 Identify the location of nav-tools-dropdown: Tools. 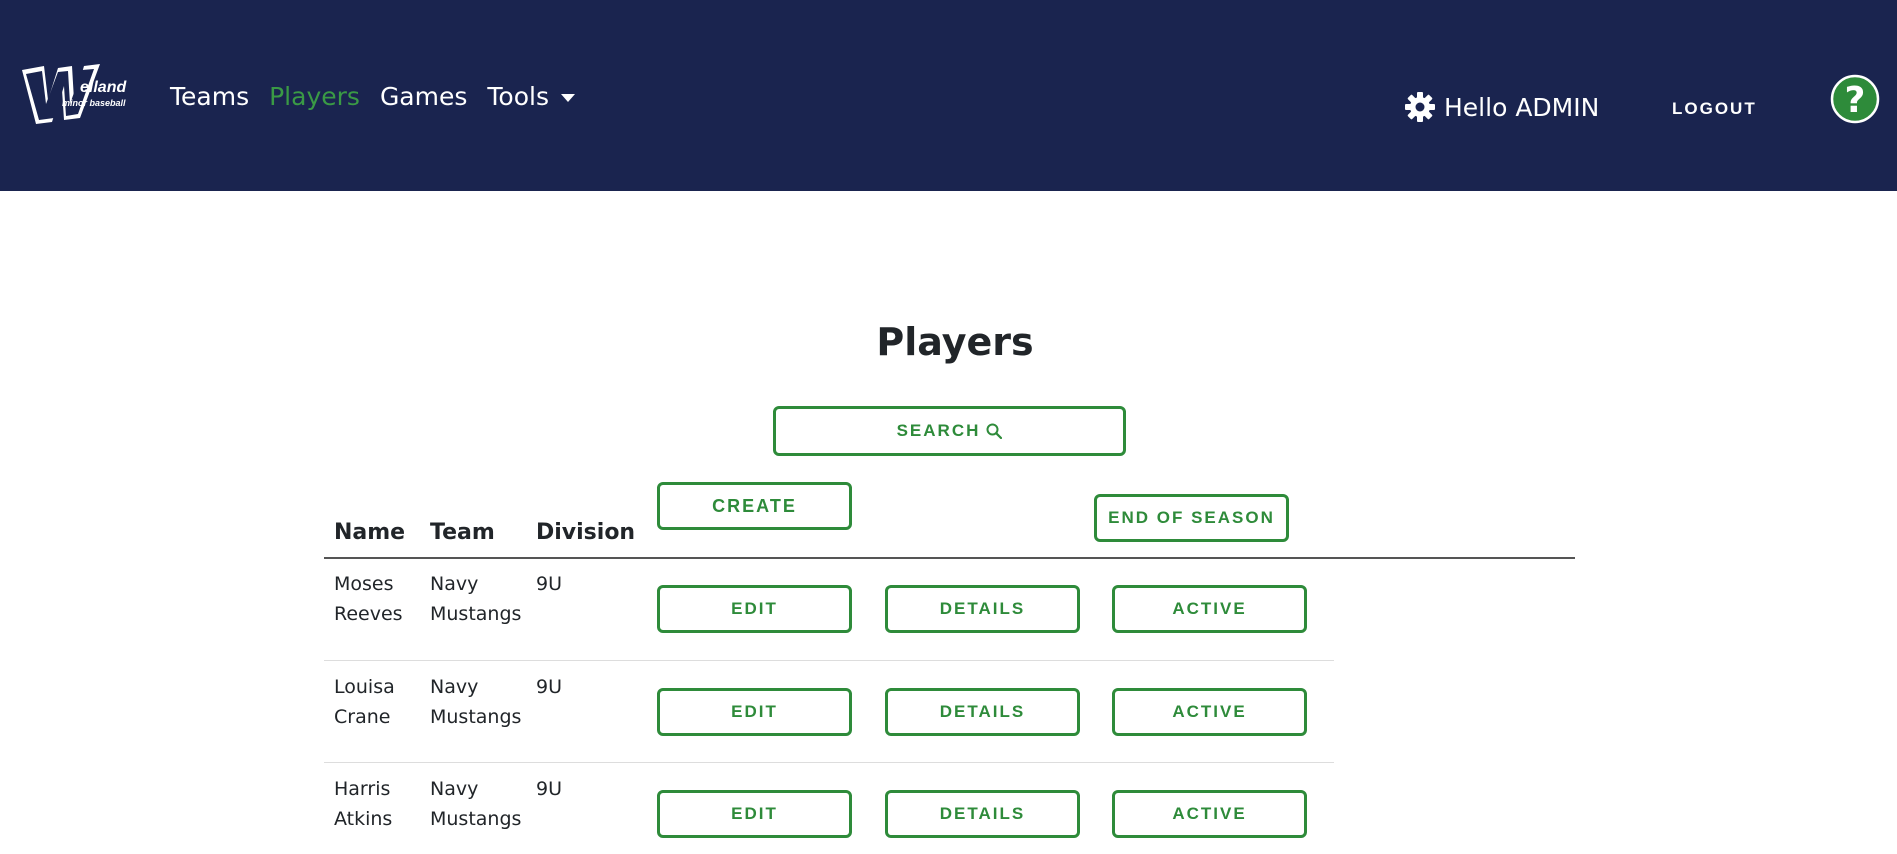
(531, 96).